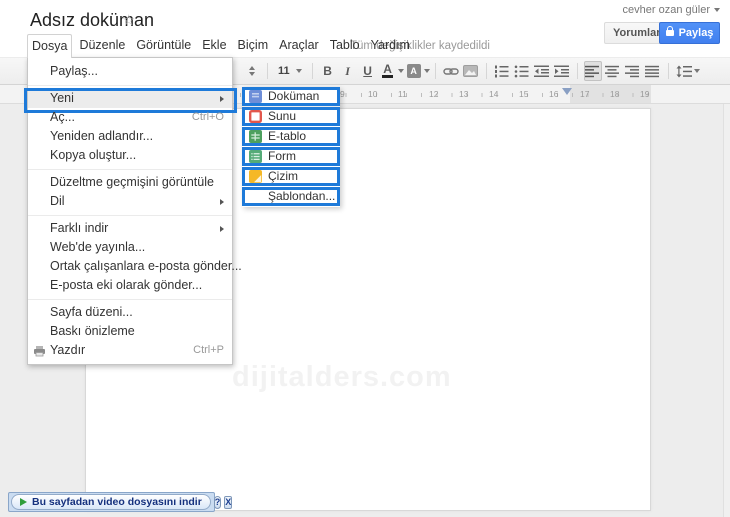  I want to click on submenu-item-cizim: Çizim, so click(291, 176).